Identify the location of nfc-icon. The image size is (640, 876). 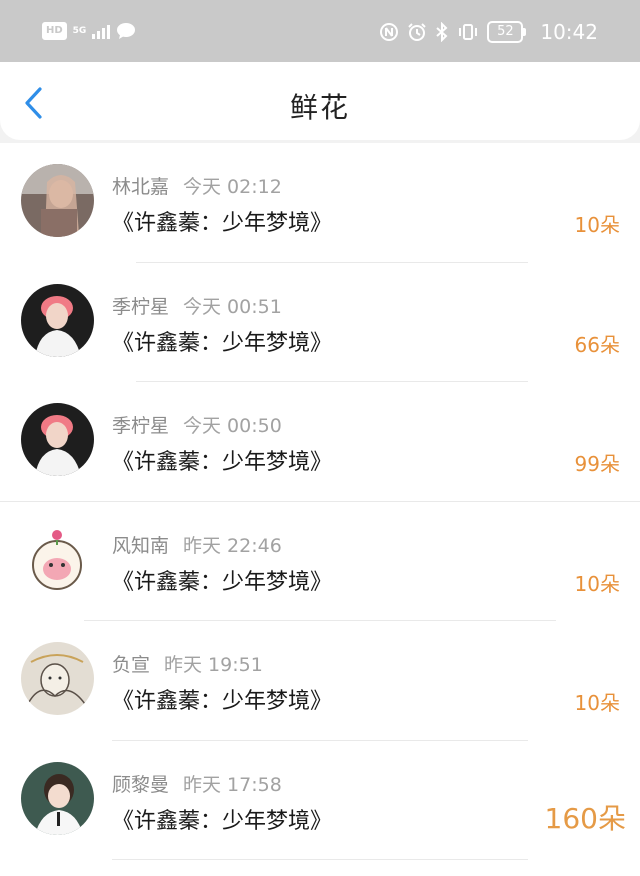
(389, 32).